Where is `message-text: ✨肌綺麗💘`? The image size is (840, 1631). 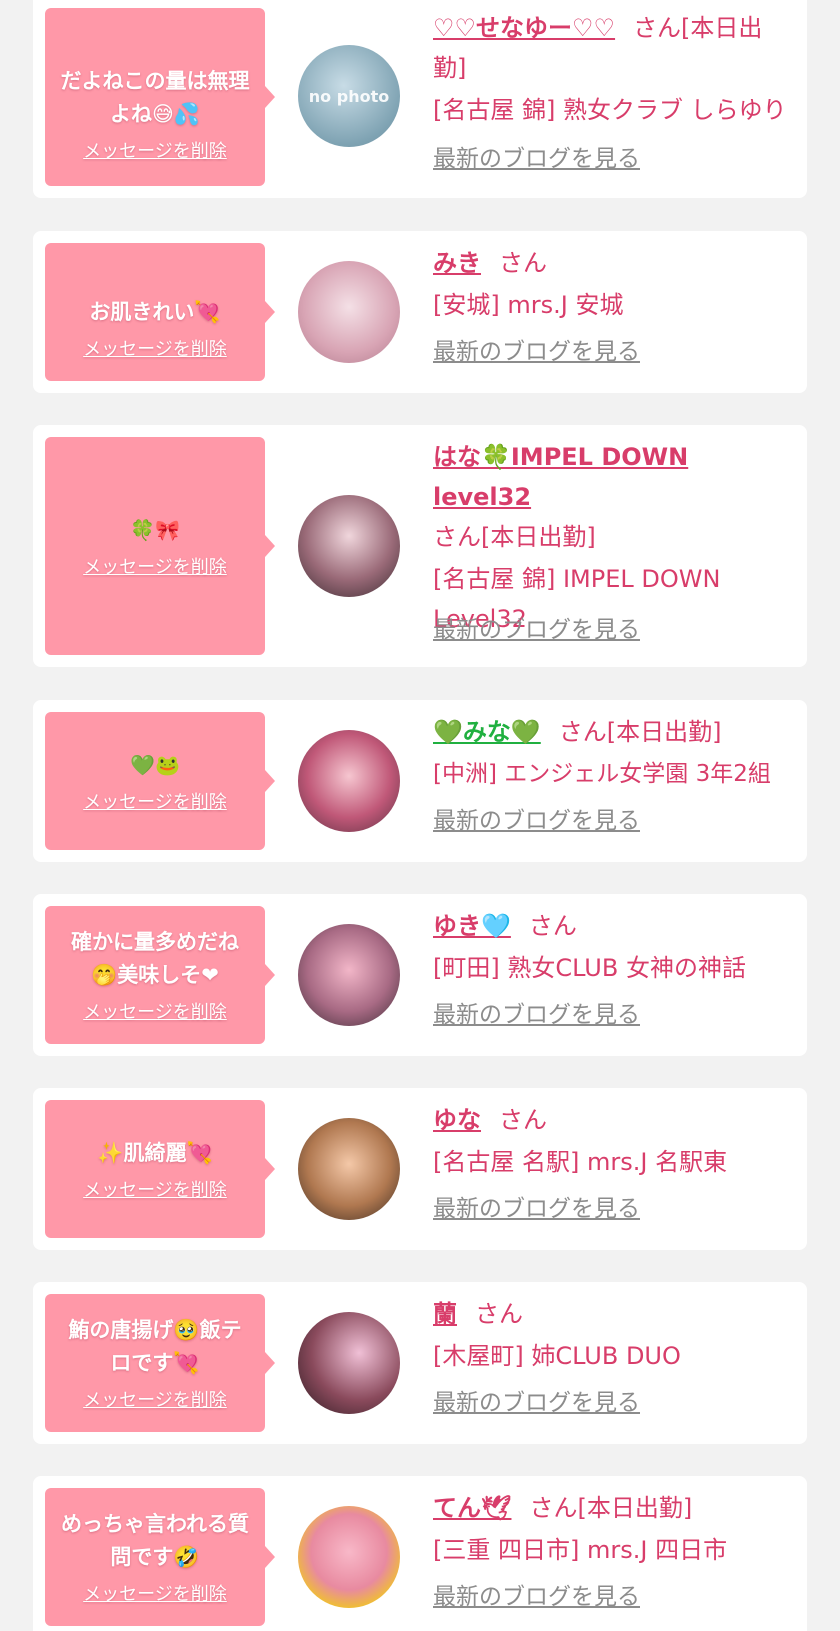
message-text: ✨肌綺麗💘 is located at coordinates (155, 1152).